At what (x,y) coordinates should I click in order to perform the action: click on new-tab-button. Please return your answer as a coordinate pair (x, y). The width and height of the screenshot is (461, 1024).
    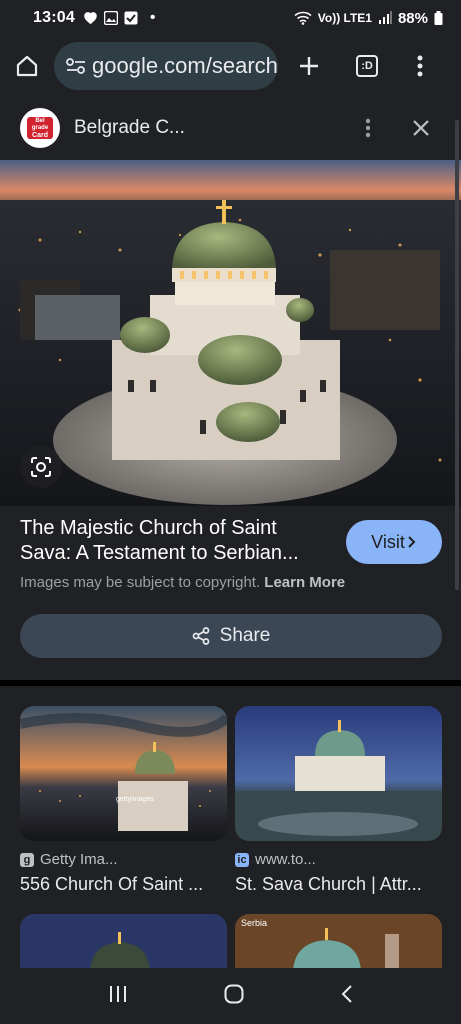
    Looking at the image, I should click on (309, 66).